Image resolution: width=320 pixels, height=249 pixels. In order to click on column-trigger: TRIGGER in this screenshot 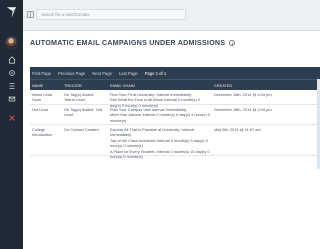, I will do `click(85, 85)`.